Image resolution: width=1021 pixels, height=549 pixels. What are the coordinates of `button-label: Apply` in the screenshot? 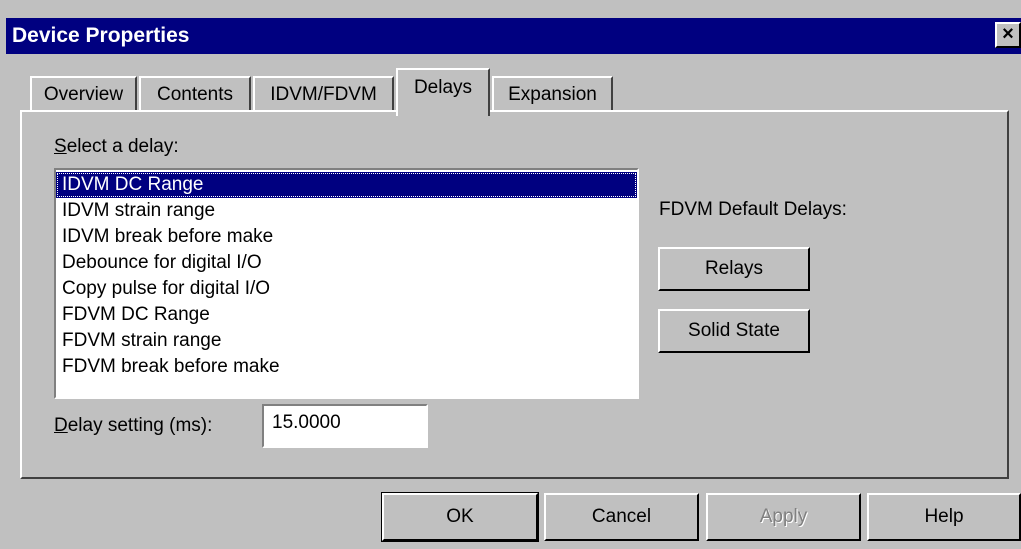 It's located at (783, 516).